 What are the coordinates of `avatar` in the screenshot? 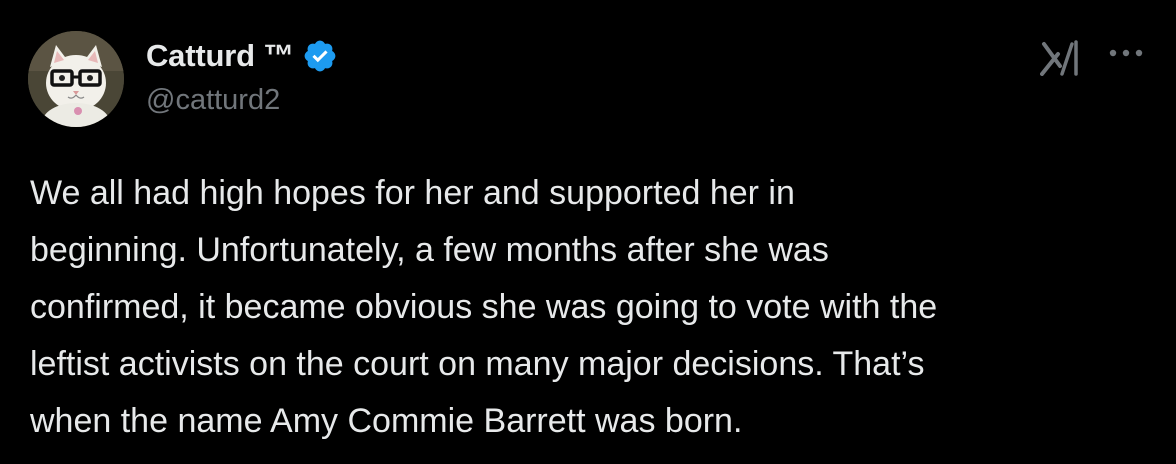 It's located at (76, 79).